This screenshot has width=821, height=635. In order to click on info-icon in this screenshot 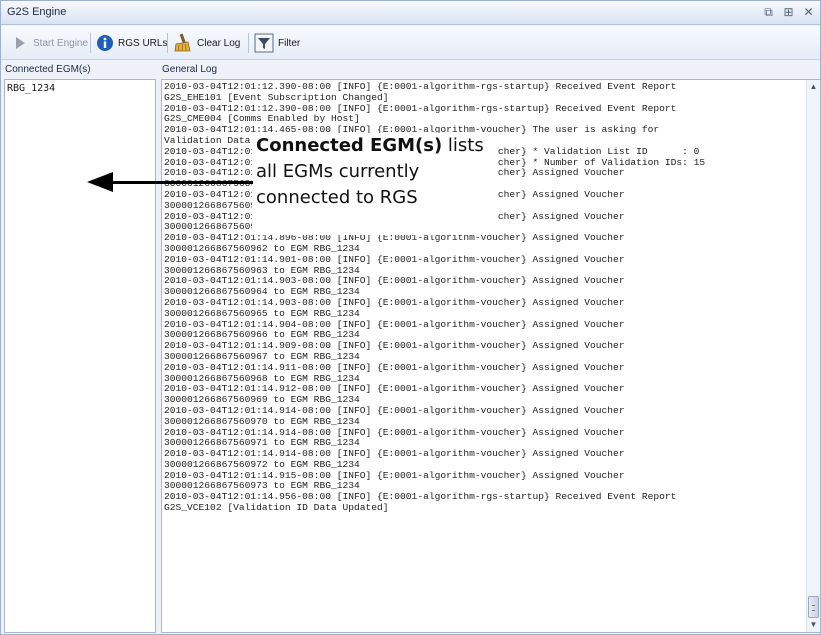, I will do `click(105, 43)`.